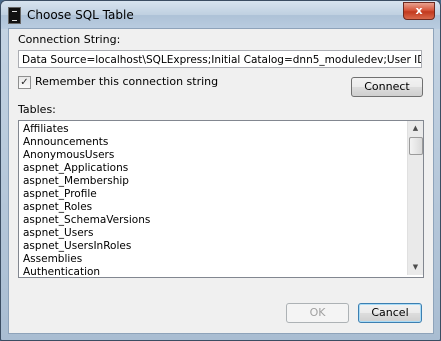 The width and height of the screenshot is (441, 341). What do you see at coordinates (86, 271) in the screenshot?
I see `list-item: Authentication` at bounding box center [86, 271].